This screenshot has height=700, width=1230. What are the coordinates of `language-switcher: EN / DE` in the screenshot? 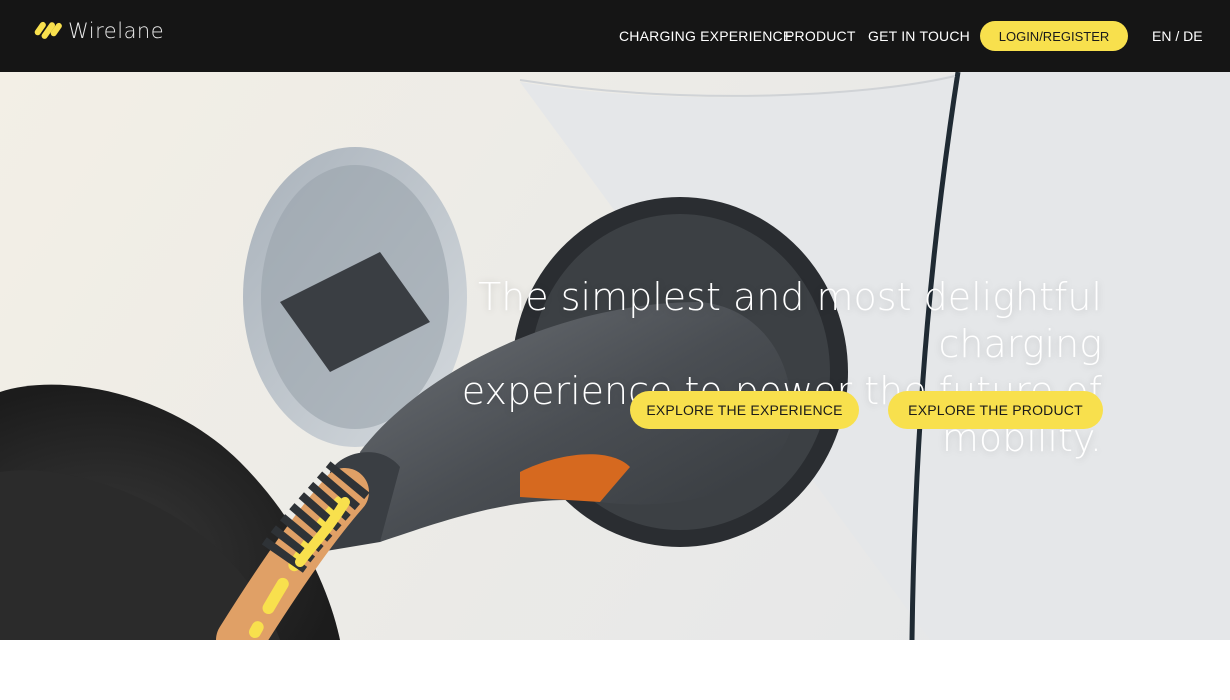 It's located at (1177, 36).